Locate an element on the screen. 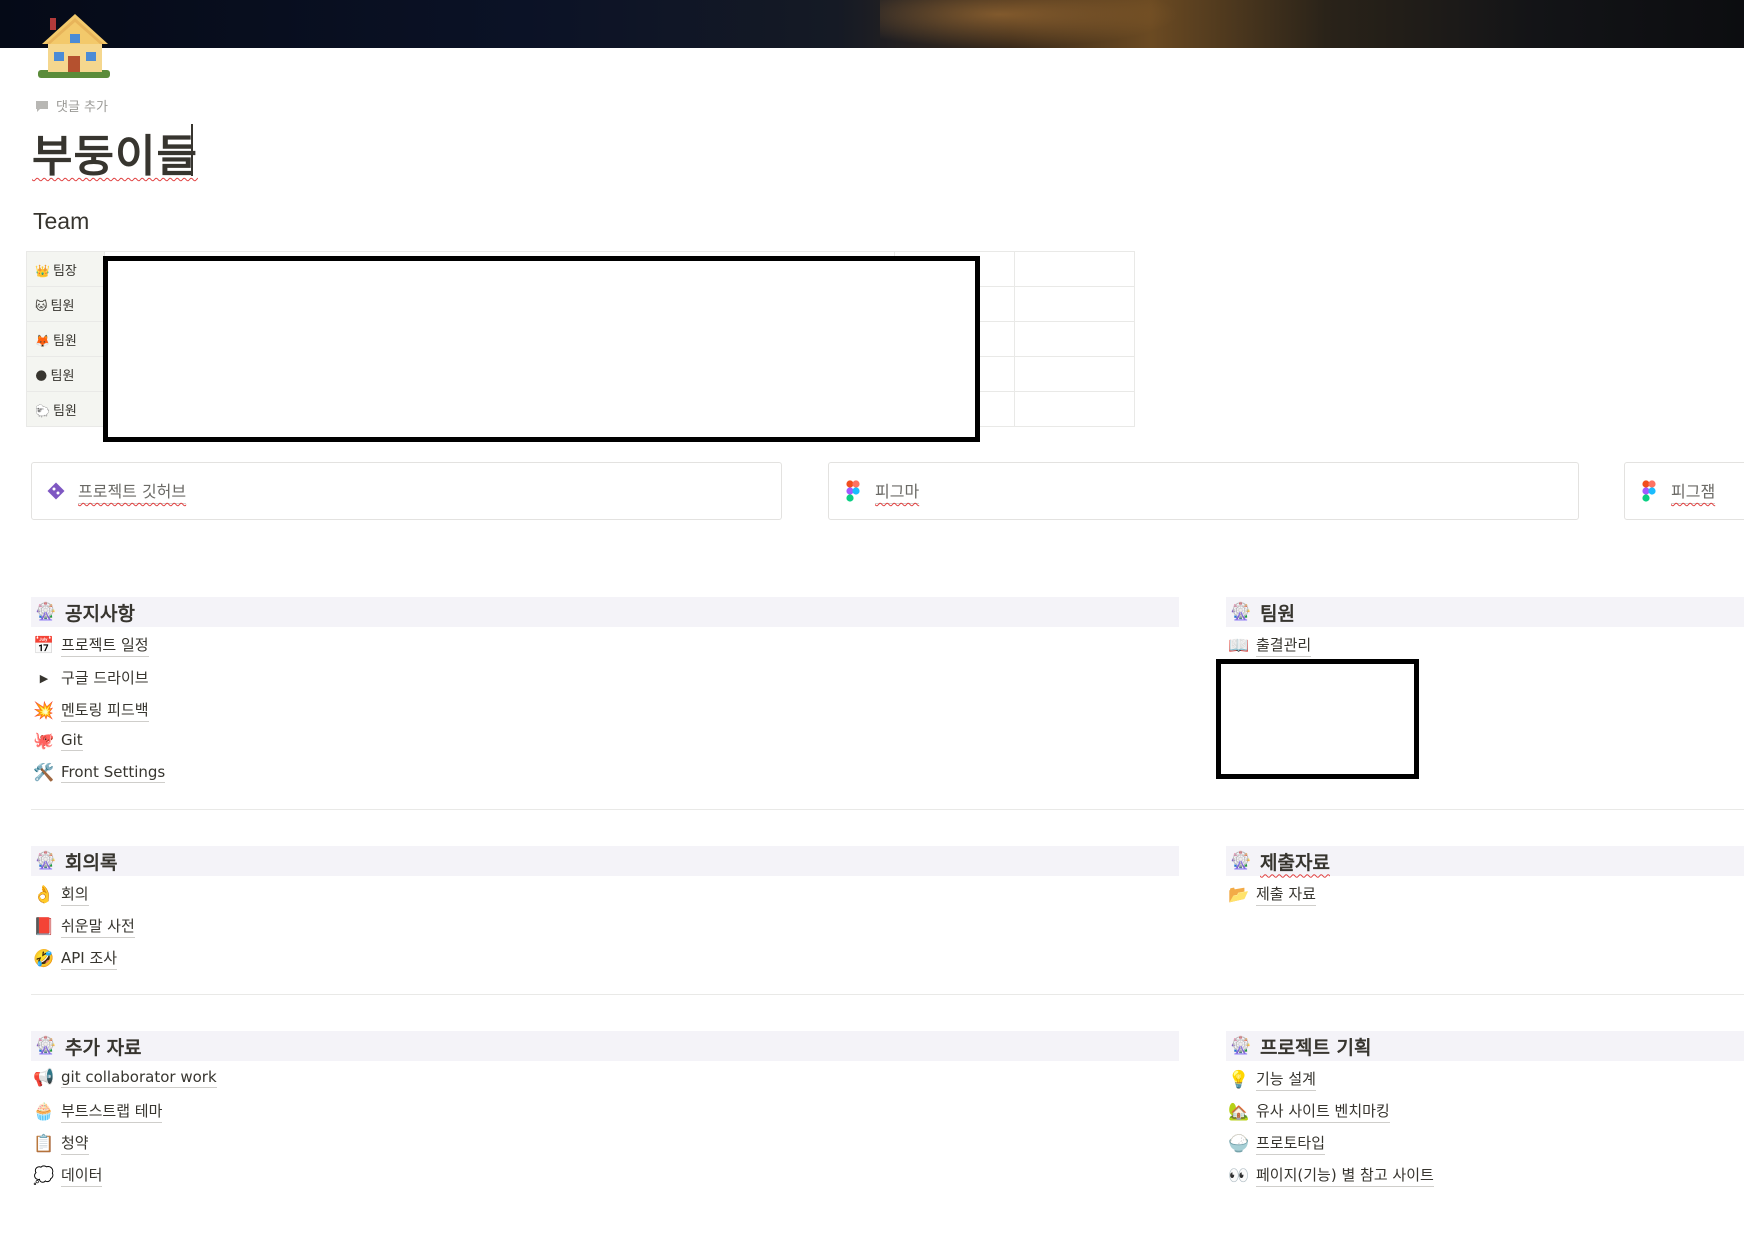 This screenshot has height=1243, width=1744. page-link-git-collab: 📢 git collaborator work is located at coordinates (125, 1078).